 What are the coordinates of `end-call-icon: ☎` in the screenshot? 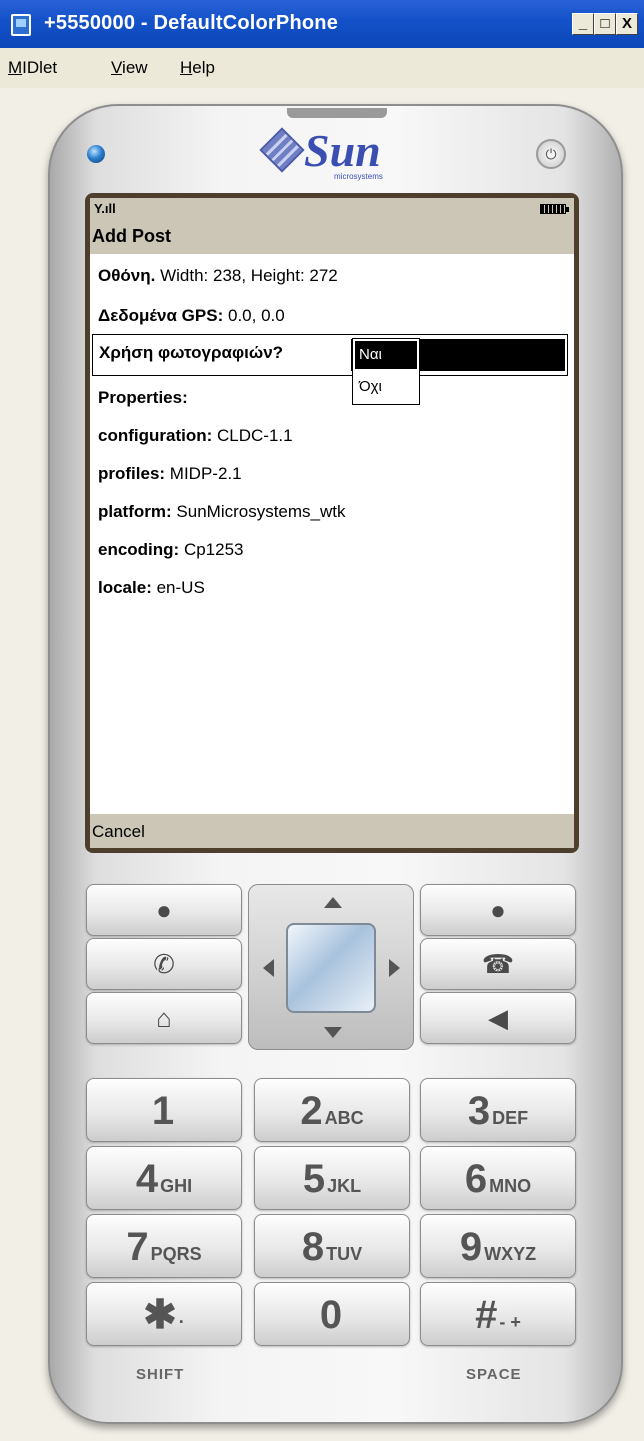 It's located at (498, 964).